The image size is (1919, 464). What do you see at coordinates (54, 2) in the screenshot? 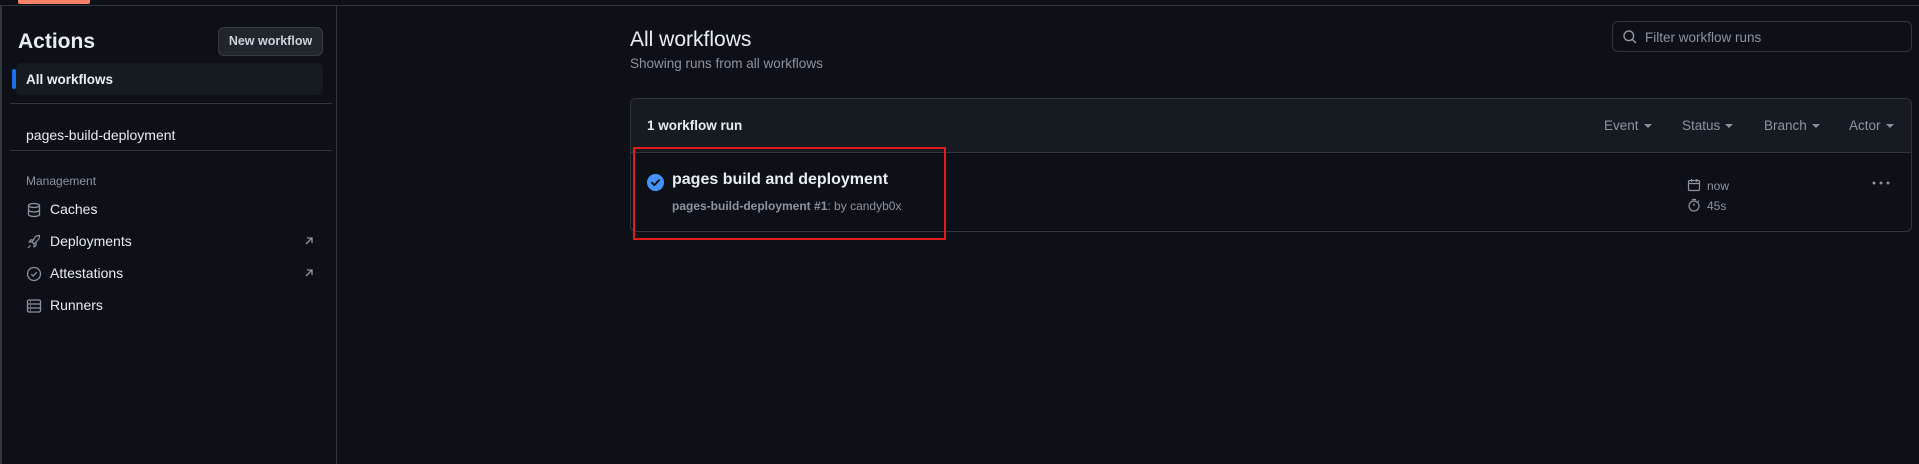
I see `active-tab-underline` at bounding box center [54, 2].